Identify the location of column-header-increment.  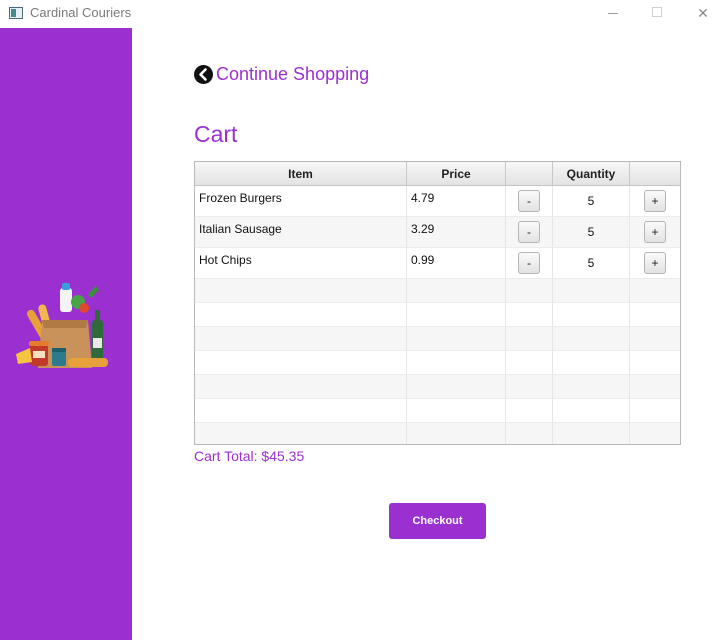
(655, 174).